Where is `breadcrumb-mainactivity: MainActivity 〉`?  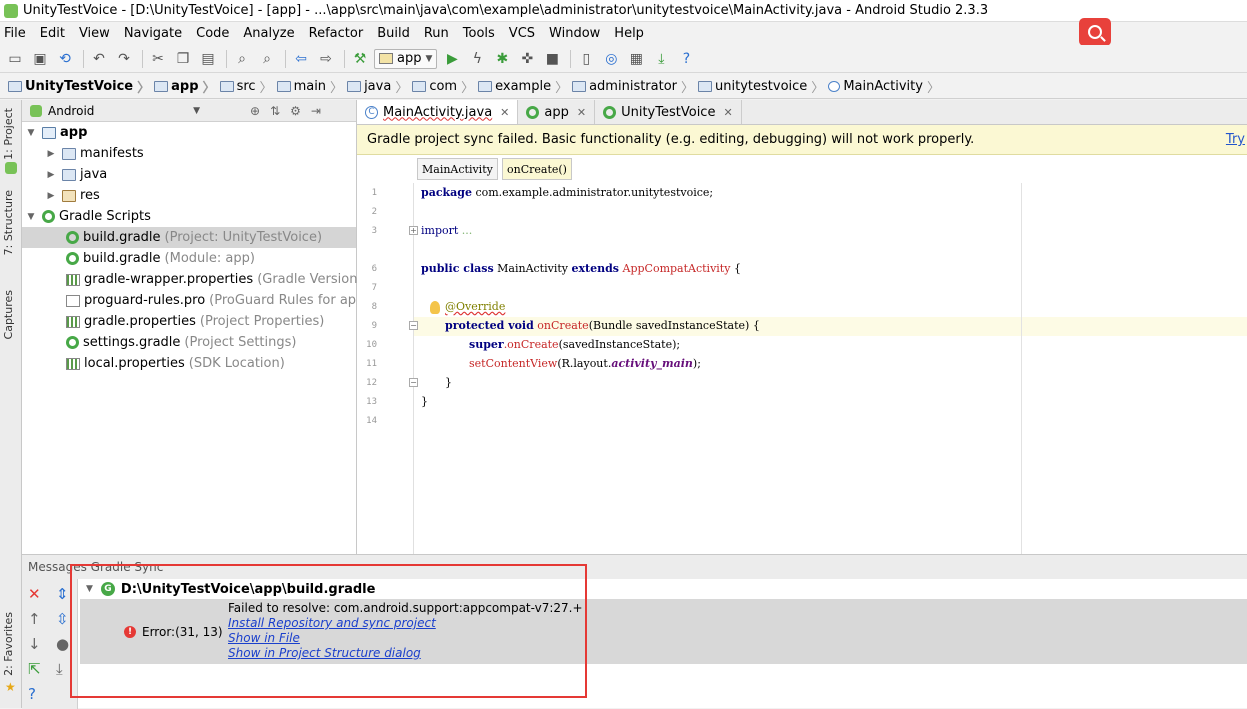 breadcrumb-mainactivity: MainActivity 〉 is located at coordinates (884, 86).